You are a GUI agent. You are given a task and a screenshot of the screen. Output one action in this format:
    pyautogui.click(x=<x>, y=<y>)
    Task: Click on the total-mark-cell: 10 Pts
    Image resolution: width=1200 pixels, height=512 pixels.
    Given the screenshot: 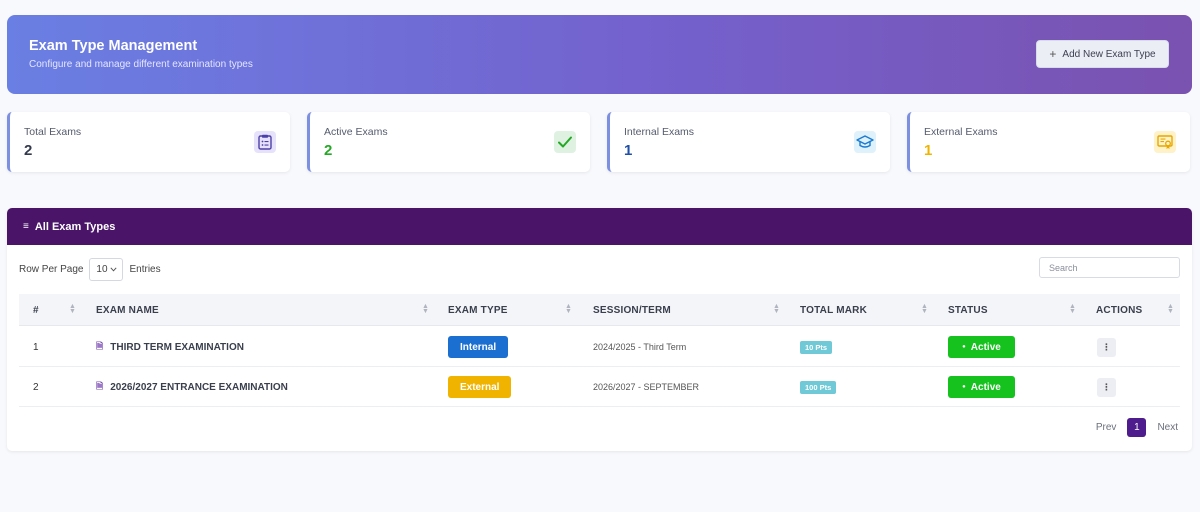 What is the action you would take?
    pyautogui.click(x=816, y=347)
    